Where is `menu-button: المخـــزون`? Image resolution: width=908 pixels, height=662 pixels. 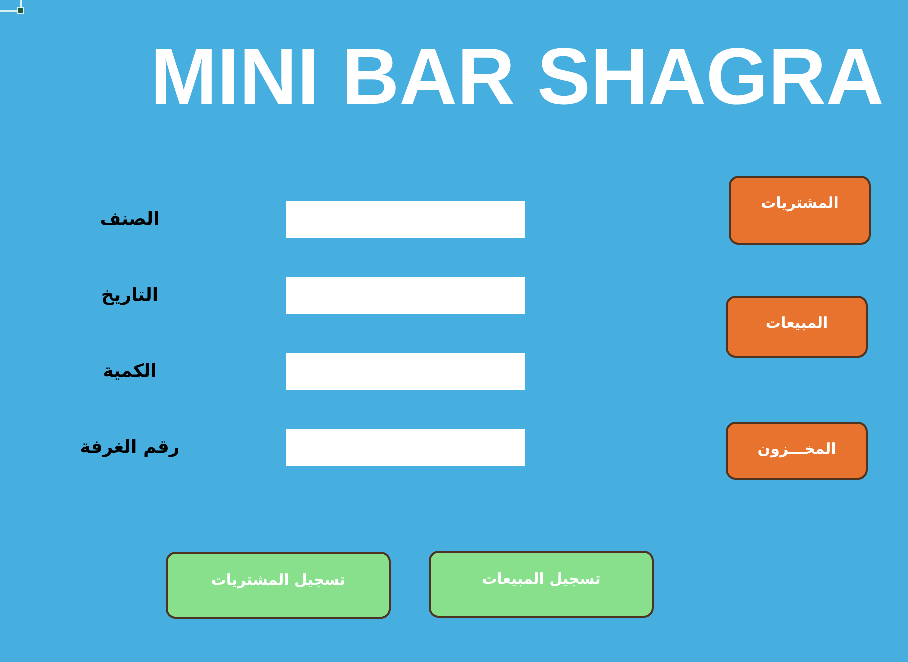
menu-button: المخـــزون is located at coordinates (797, 451).